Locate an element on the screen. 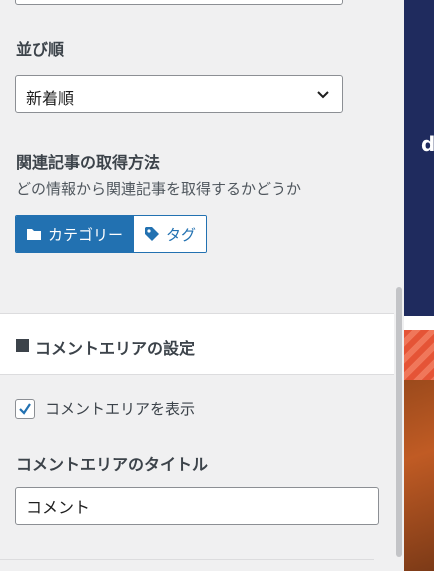  preview-image is located at coordinates (419, 475).